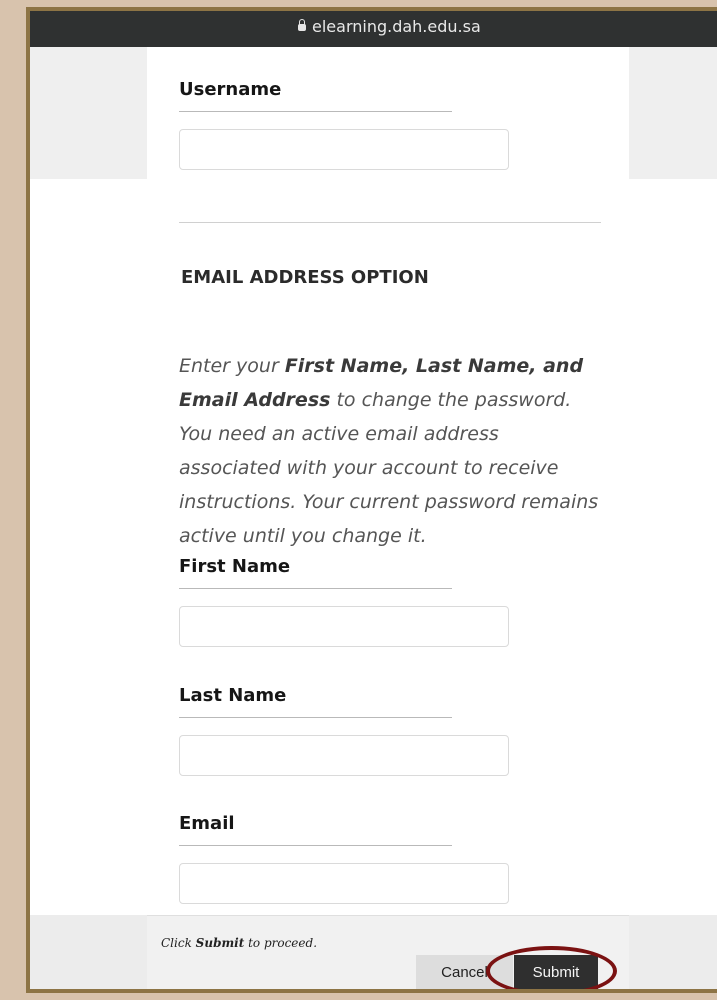 This screenshot has height=1000, width=717. I want to click on url-bar: elearning.dah.edu.sa, so click(389, 26).